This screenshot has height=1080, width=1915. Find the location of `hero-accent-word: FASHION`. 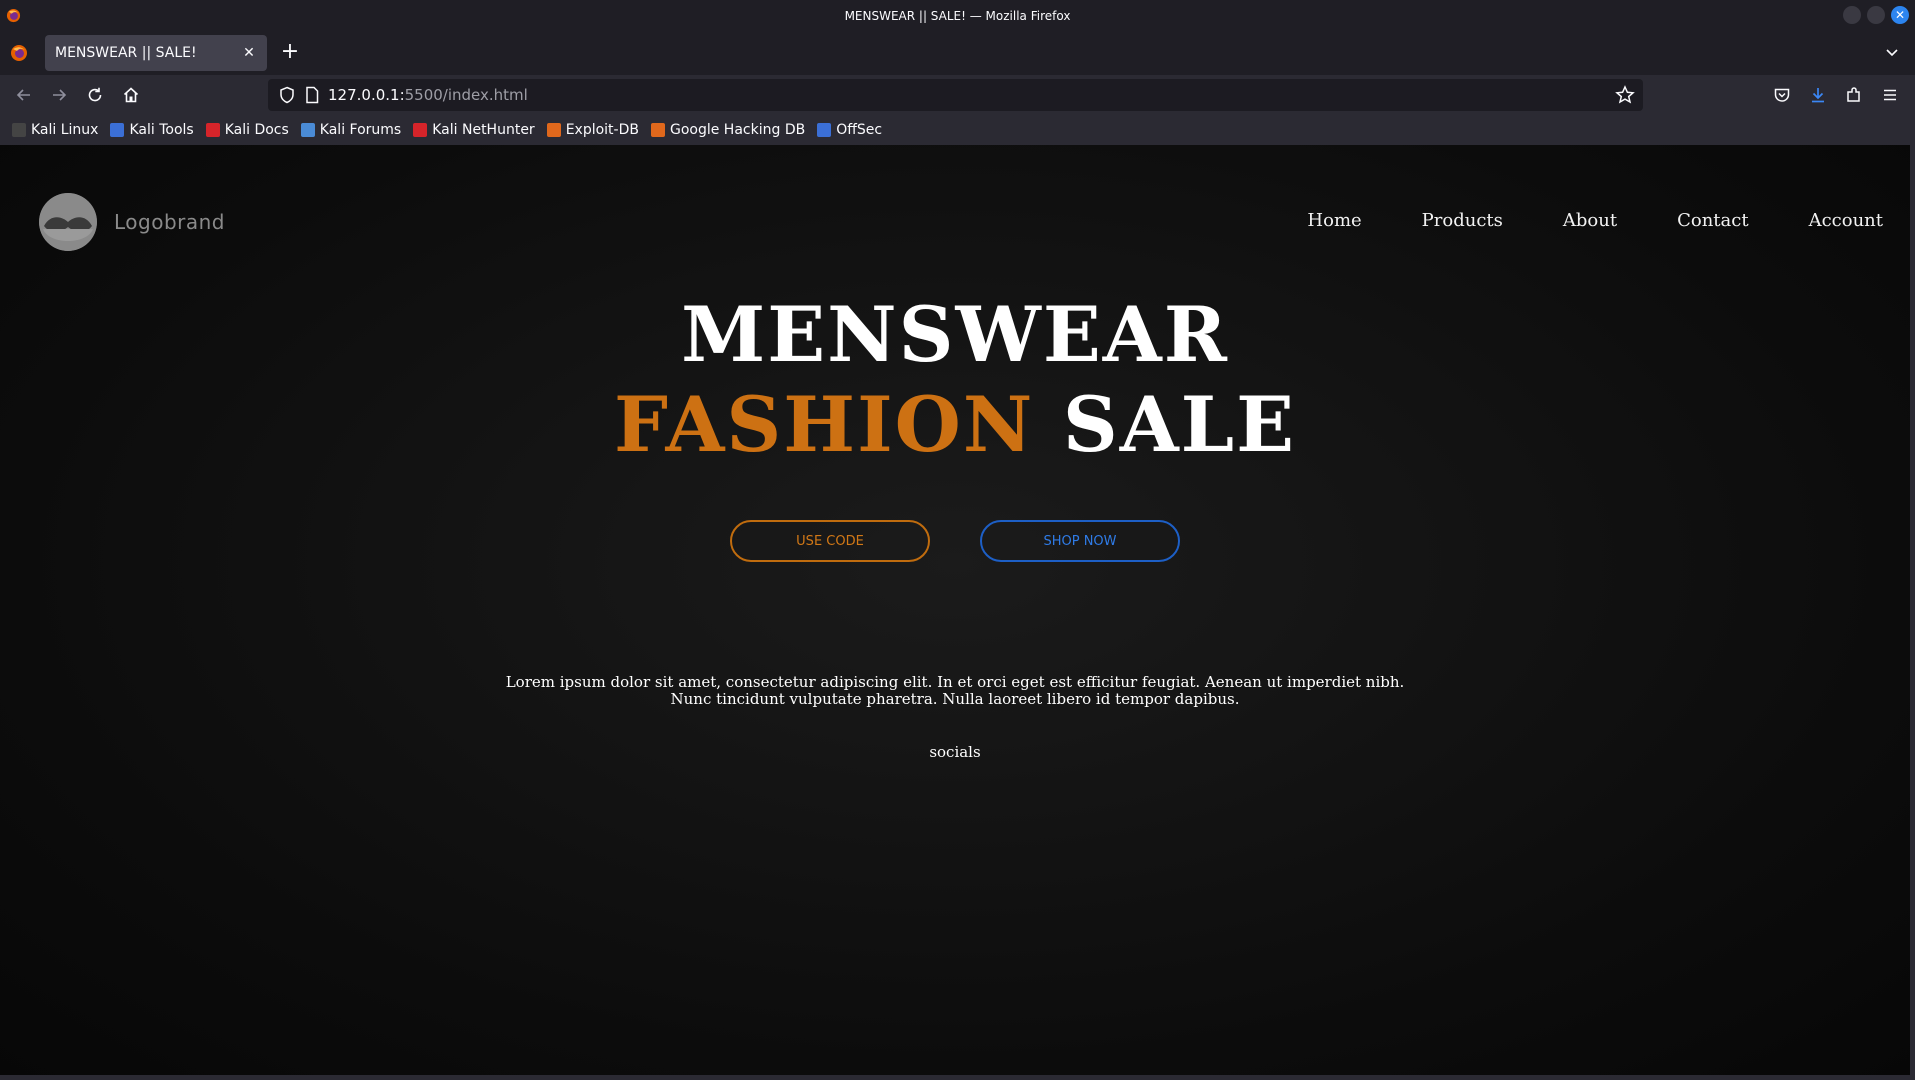

hero-accent-word: FASHION is located at coordinates (824, 424).